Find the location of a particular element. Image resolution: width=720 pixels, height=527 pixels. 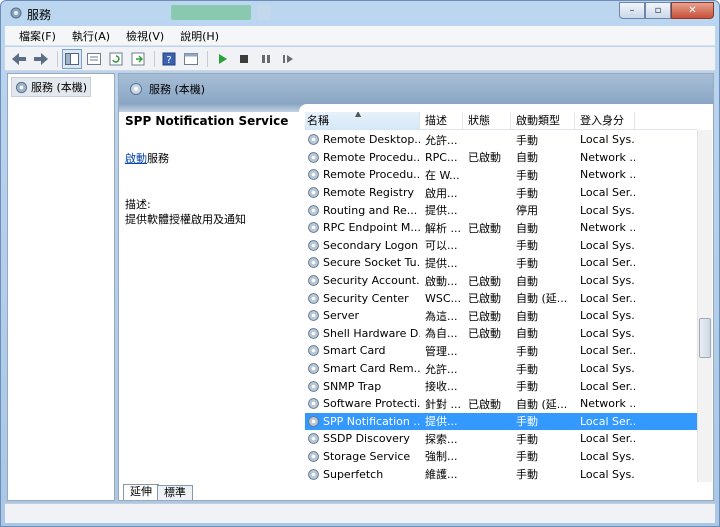

service-name: Remote Registry is located at coordinates (368, 193).